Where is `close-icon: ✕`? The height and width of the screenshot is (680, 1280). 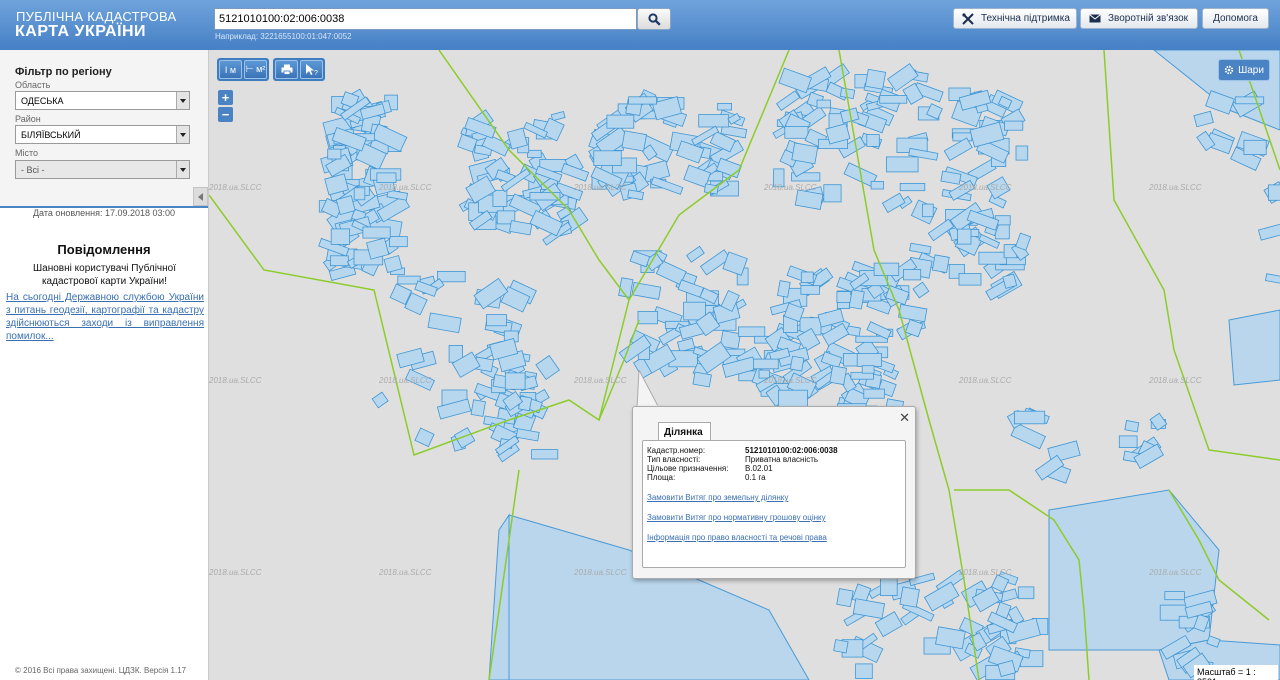
close-icon: ✕ is located at coordinates (904, 418).